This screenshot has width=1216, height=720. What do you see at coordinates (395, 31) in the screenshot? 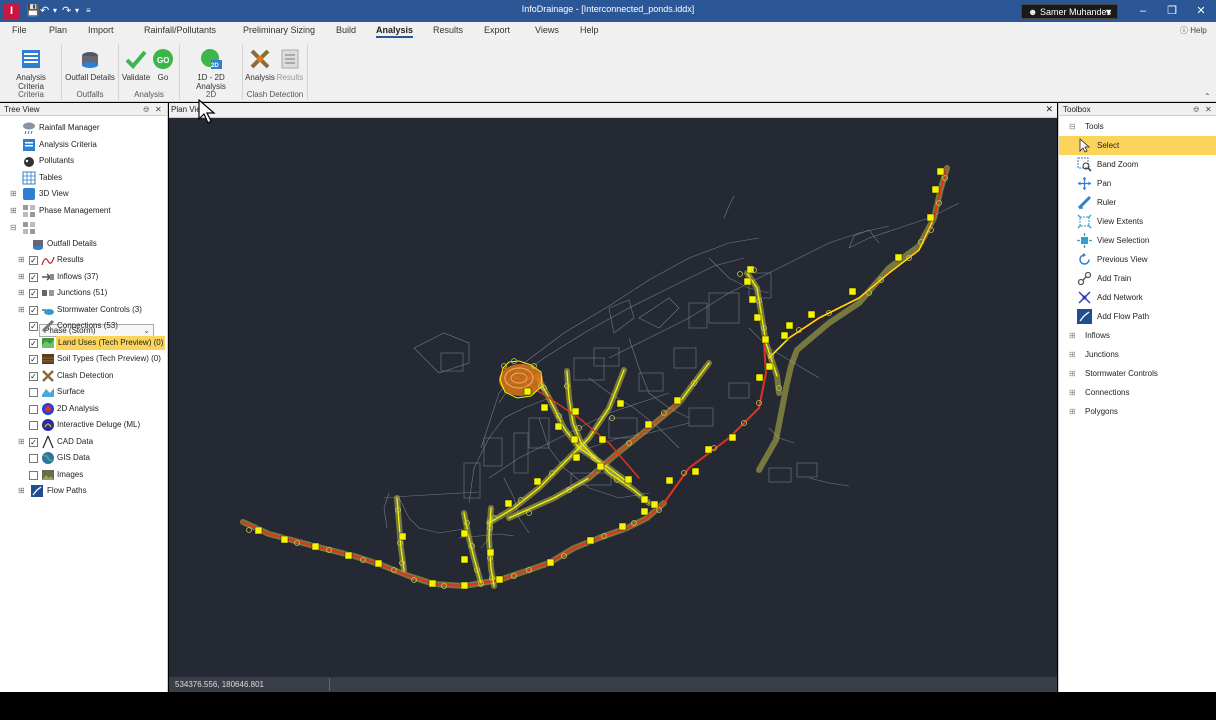
I see `menu-analysis: Analysis` at bounding box center [395, 31].